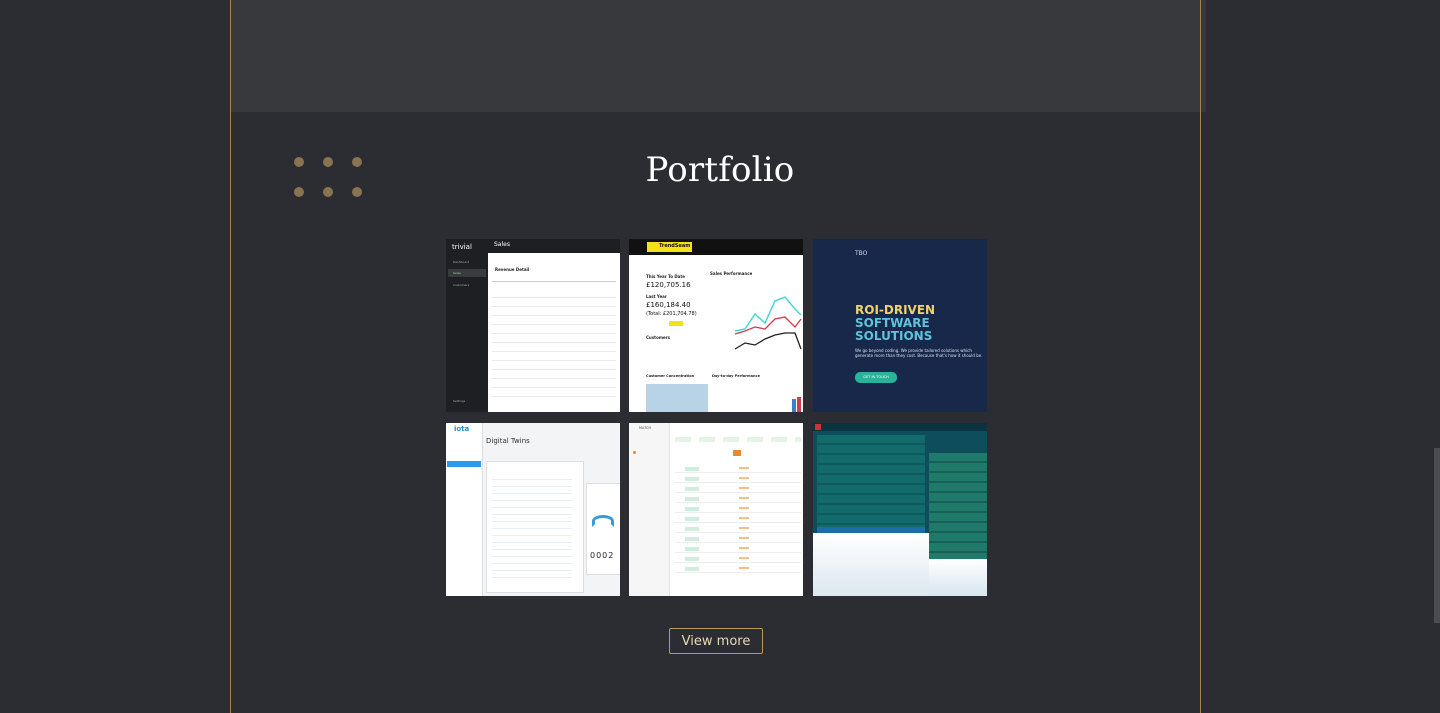  Describe the element at coordinates (656, 296) in the screenshot. I see `tile-kpi-label: Last Year` at that location.